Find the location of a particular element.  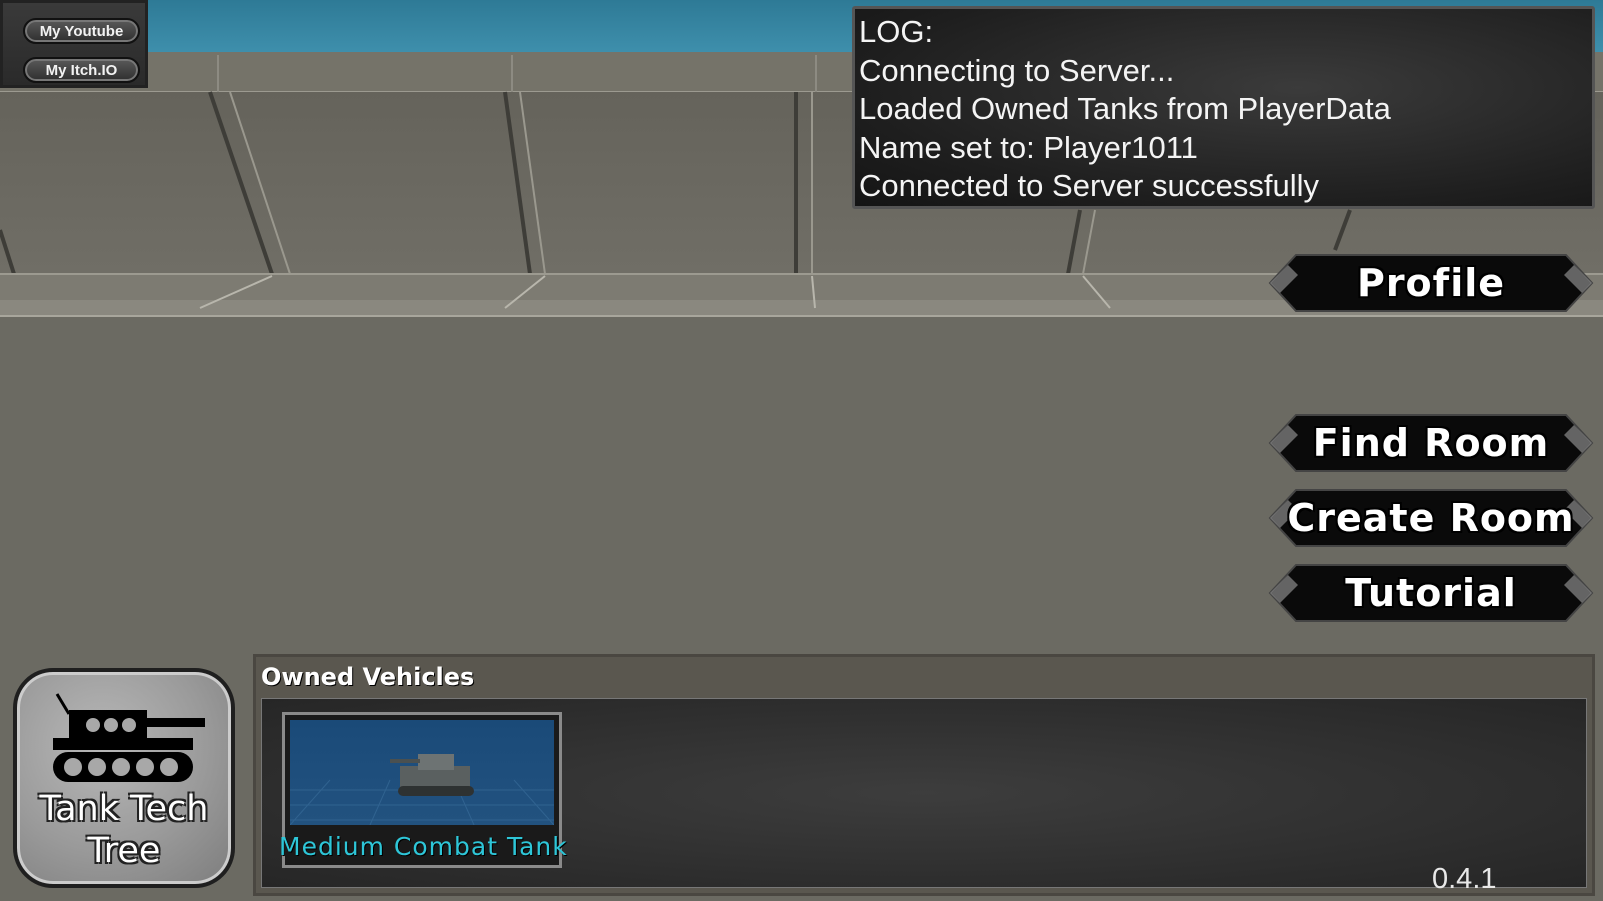

find-room-button: Find Room is located at coordinates (1431, 443).